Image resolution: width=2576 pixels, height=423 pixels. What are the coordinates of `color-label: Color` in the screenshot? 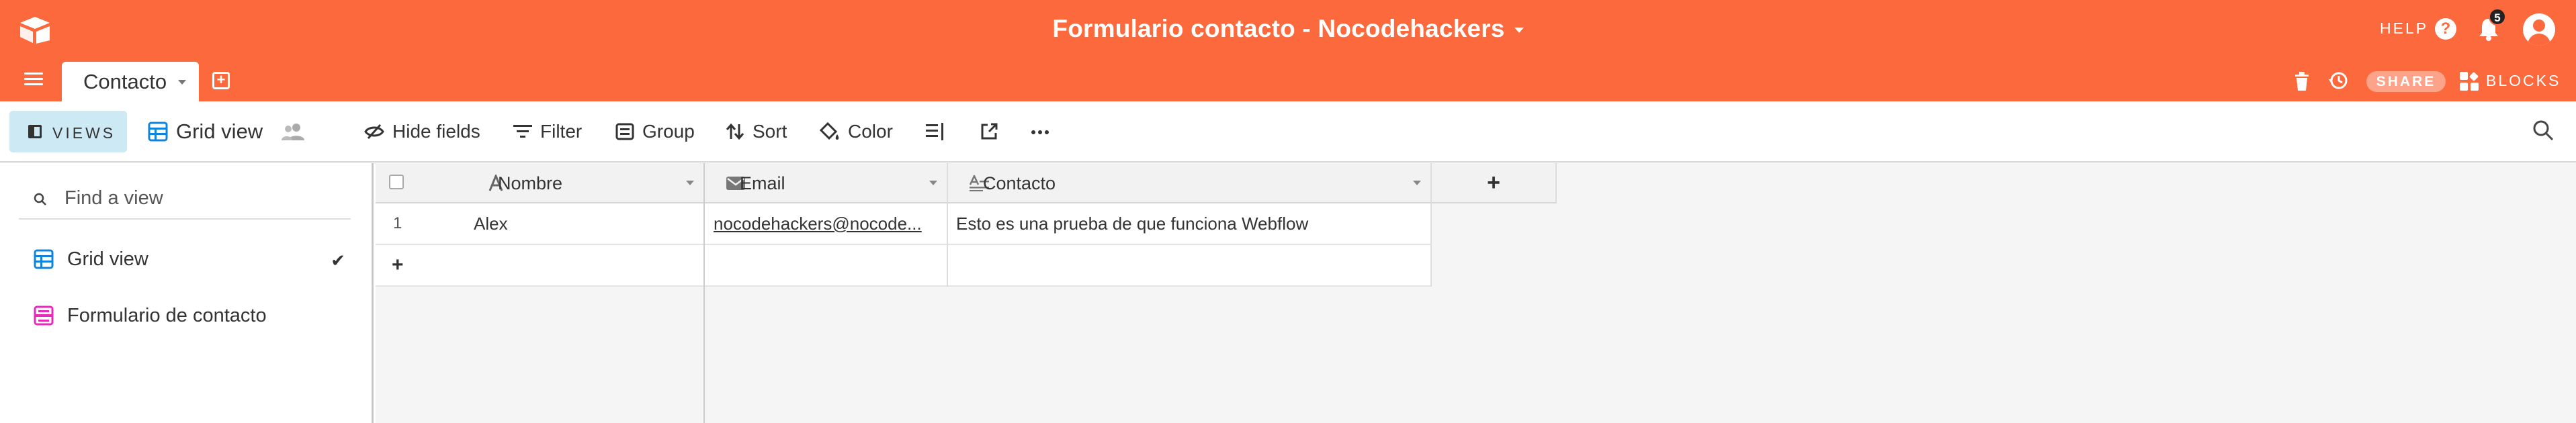 It's located at (870, 131).